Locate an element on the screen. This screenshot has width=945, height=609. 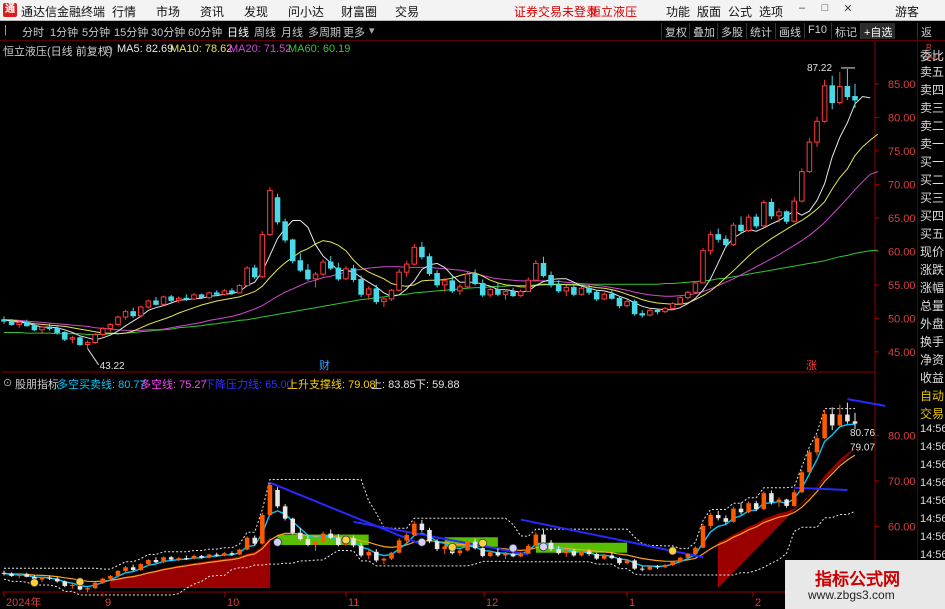
settings-icon: ⊙ is located at coordinates (108, 49).